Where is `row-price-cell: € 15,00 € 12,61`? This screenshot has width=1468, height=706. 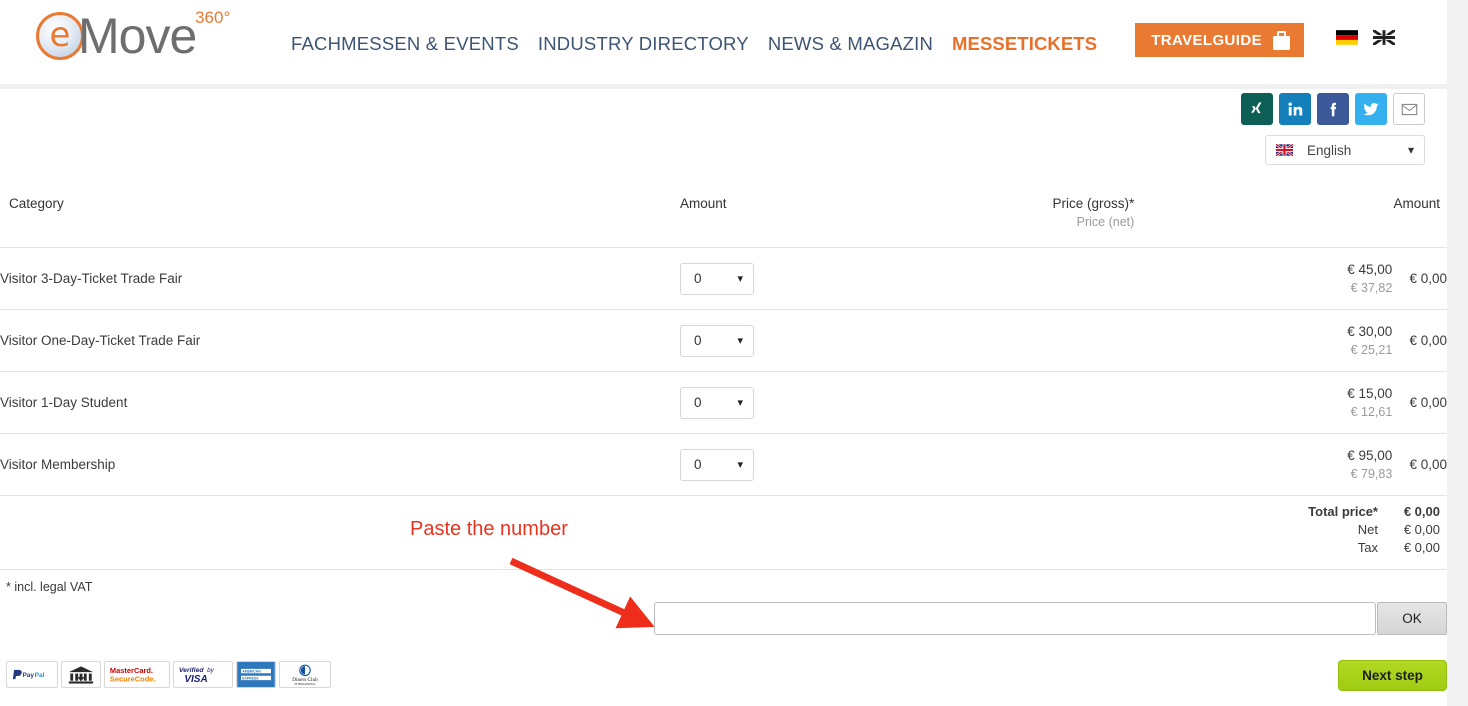 row-price-cell: € 15,00 € 12,61 is located at coordinates (1218, 403).